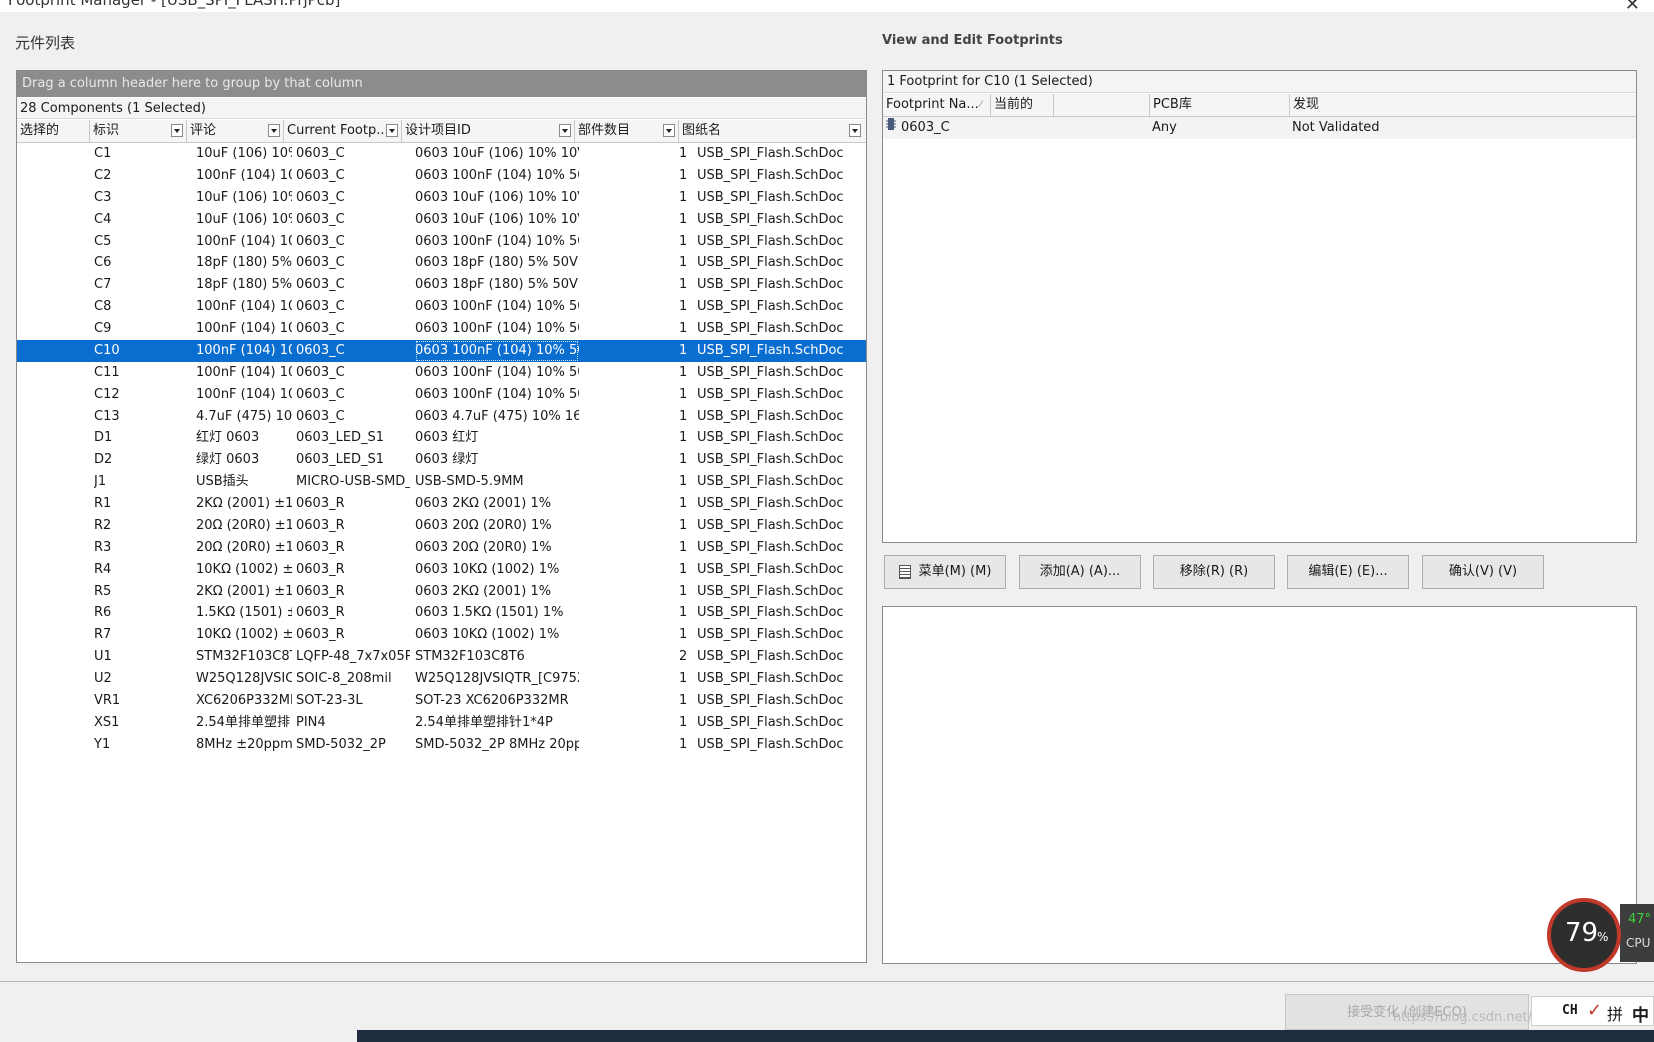 The width and height of the screenshot is (1654, 1042). What do you see at coordinates (604, 130) in the screenshot?
I see `col-header-parts-label: 部件数目` at bounding box center [604, 130].